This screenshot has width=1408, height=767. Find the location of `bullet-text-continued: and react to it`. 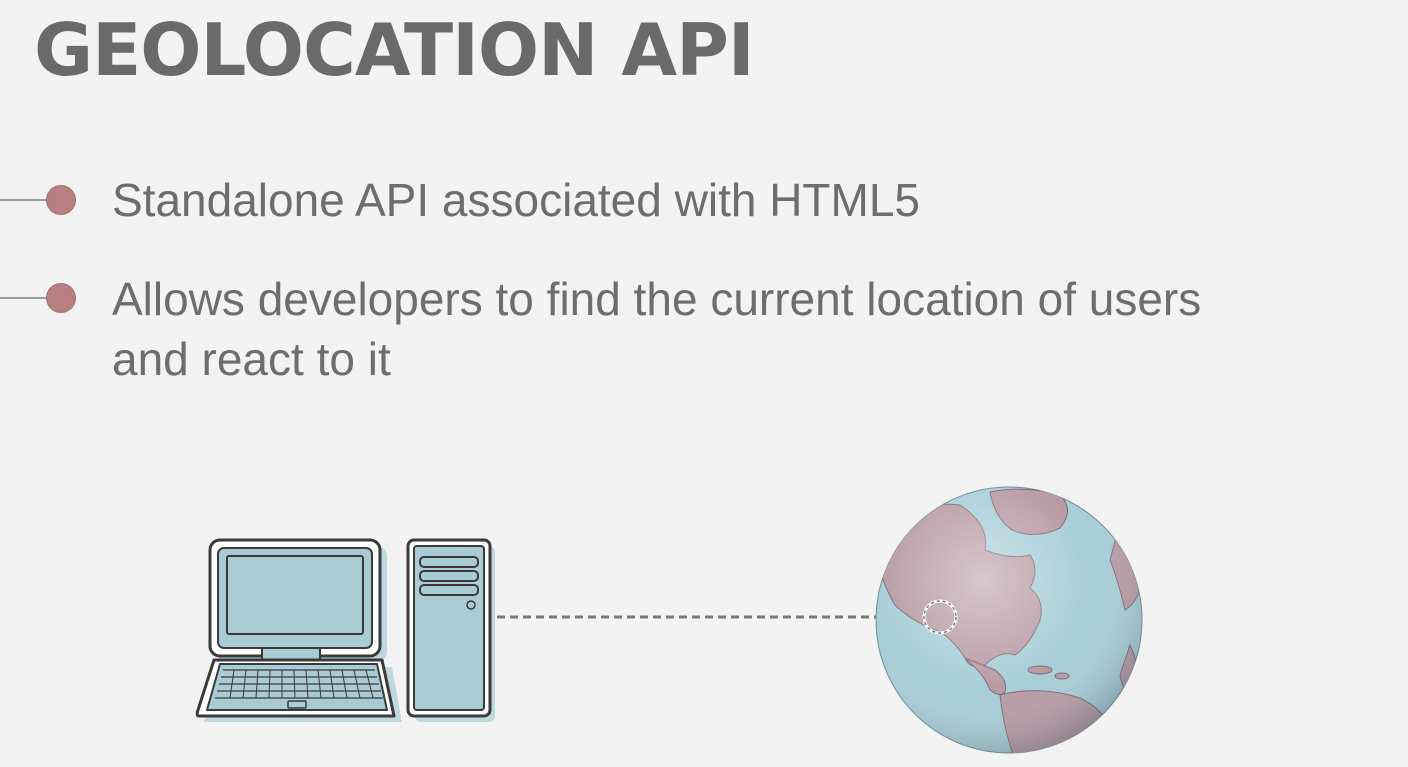

bullet-text-continued: and react to it is located at coordinates (251, 359).